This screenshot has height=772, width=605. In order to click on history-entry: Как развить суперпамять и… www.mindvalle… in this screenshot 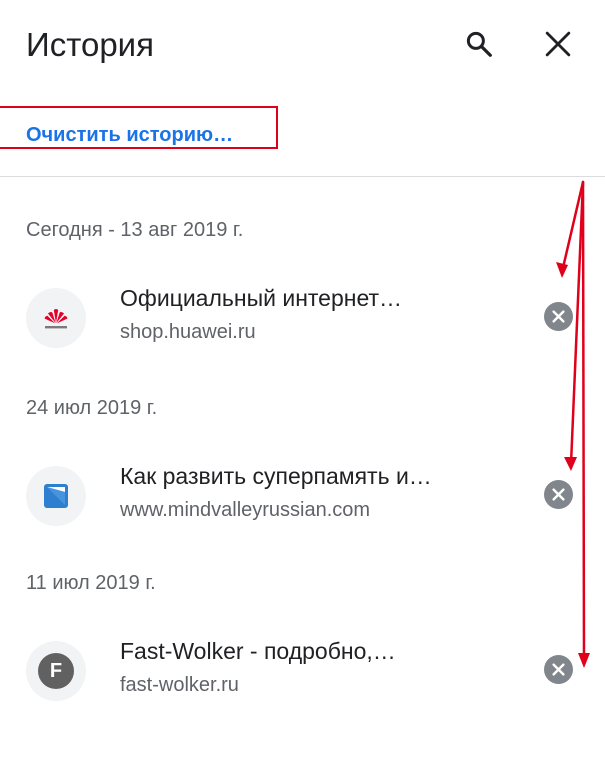, I will do `click(302, 498)`.